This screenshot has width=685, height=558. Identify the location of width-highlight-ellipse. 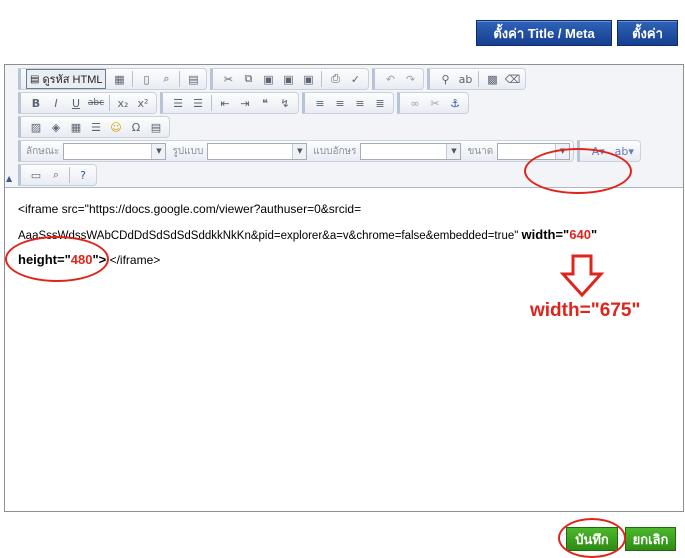
(578, 171).